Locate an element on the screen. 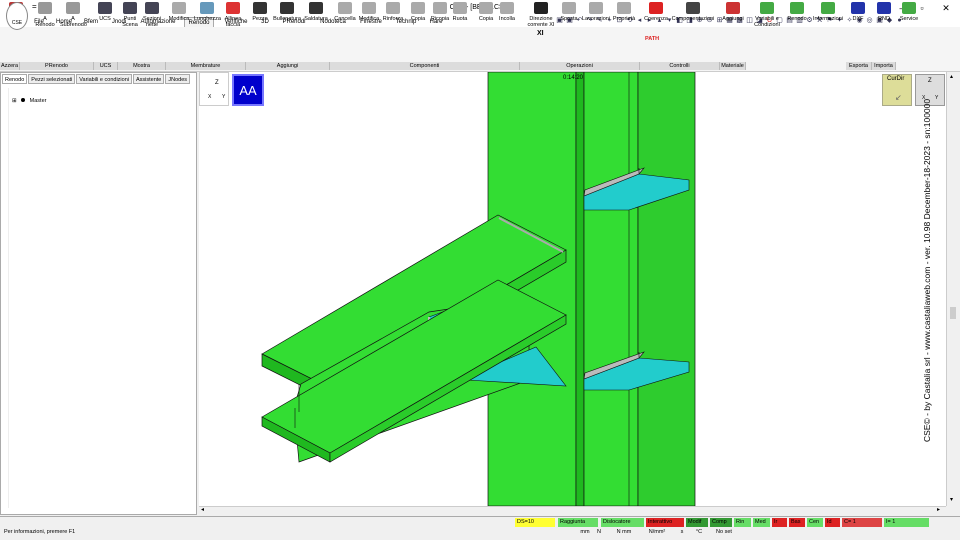 The height and width of the screenshot is (540, 960). ribbon-button-aggiungi-26: Aggiungi is located at coordinates (733, 12).